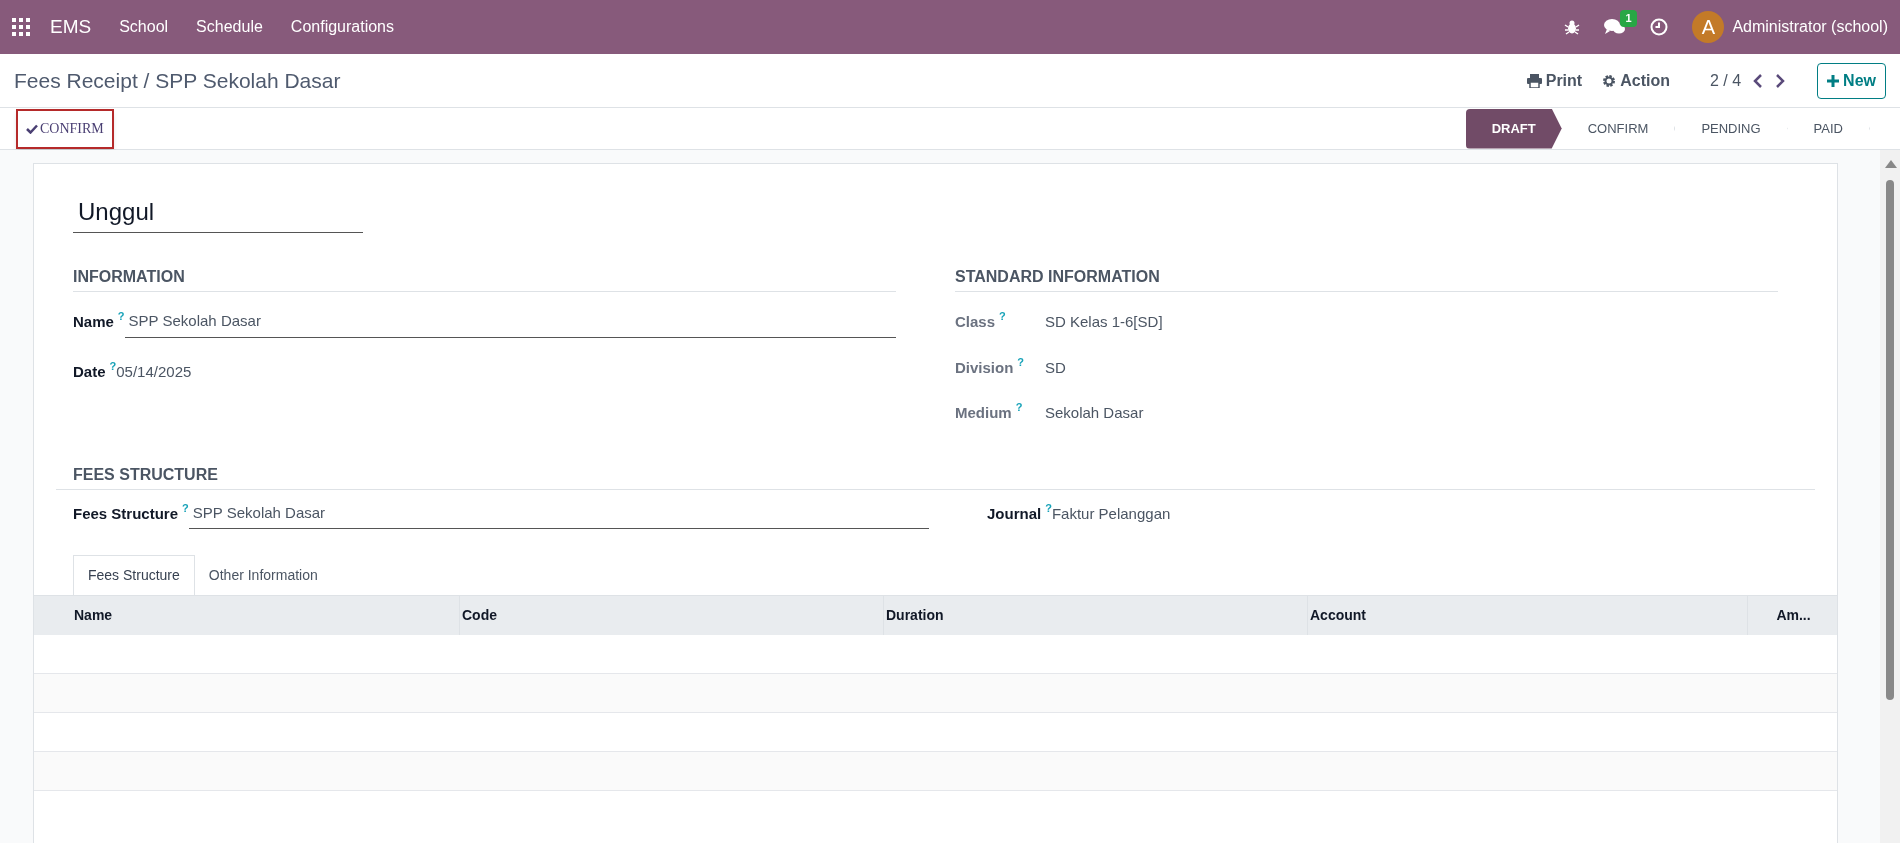 This screenshot has height=843, width=1900. What do you see at coordinates (218, 213) in the screenshot?
I see `record-title-field: Unggul` at bounding box center [218, 213].